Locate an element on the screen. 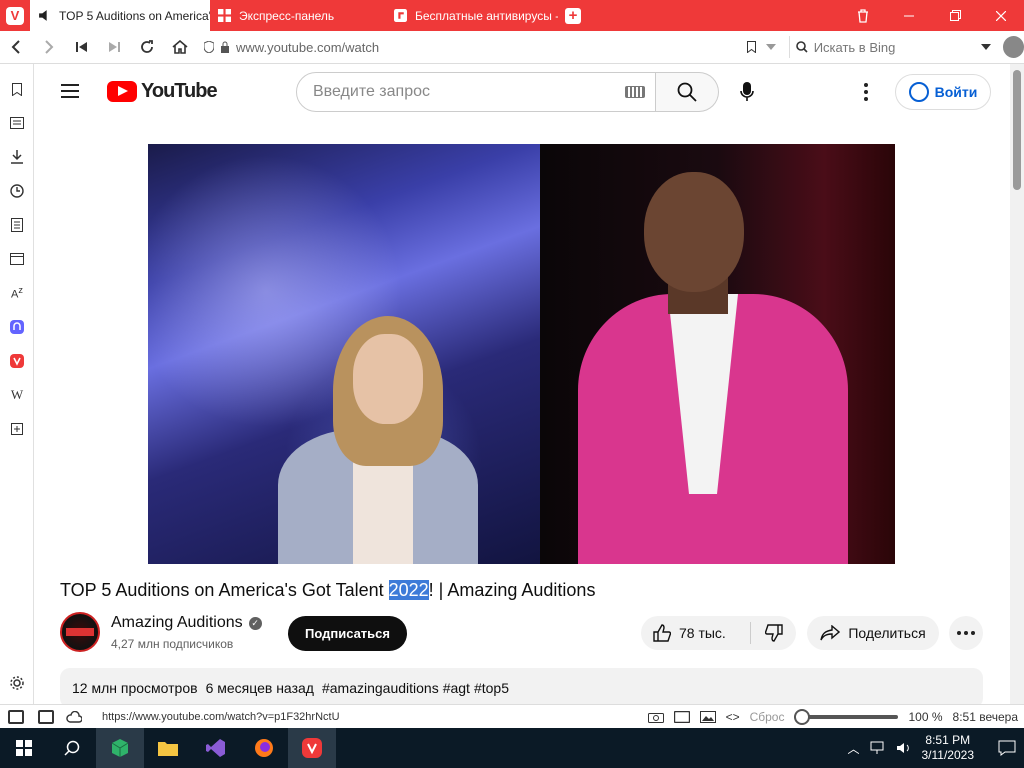 Image resolution: width=1024 pixels, height=768 pixels. cube-icon is located at coordinates (120, 748).